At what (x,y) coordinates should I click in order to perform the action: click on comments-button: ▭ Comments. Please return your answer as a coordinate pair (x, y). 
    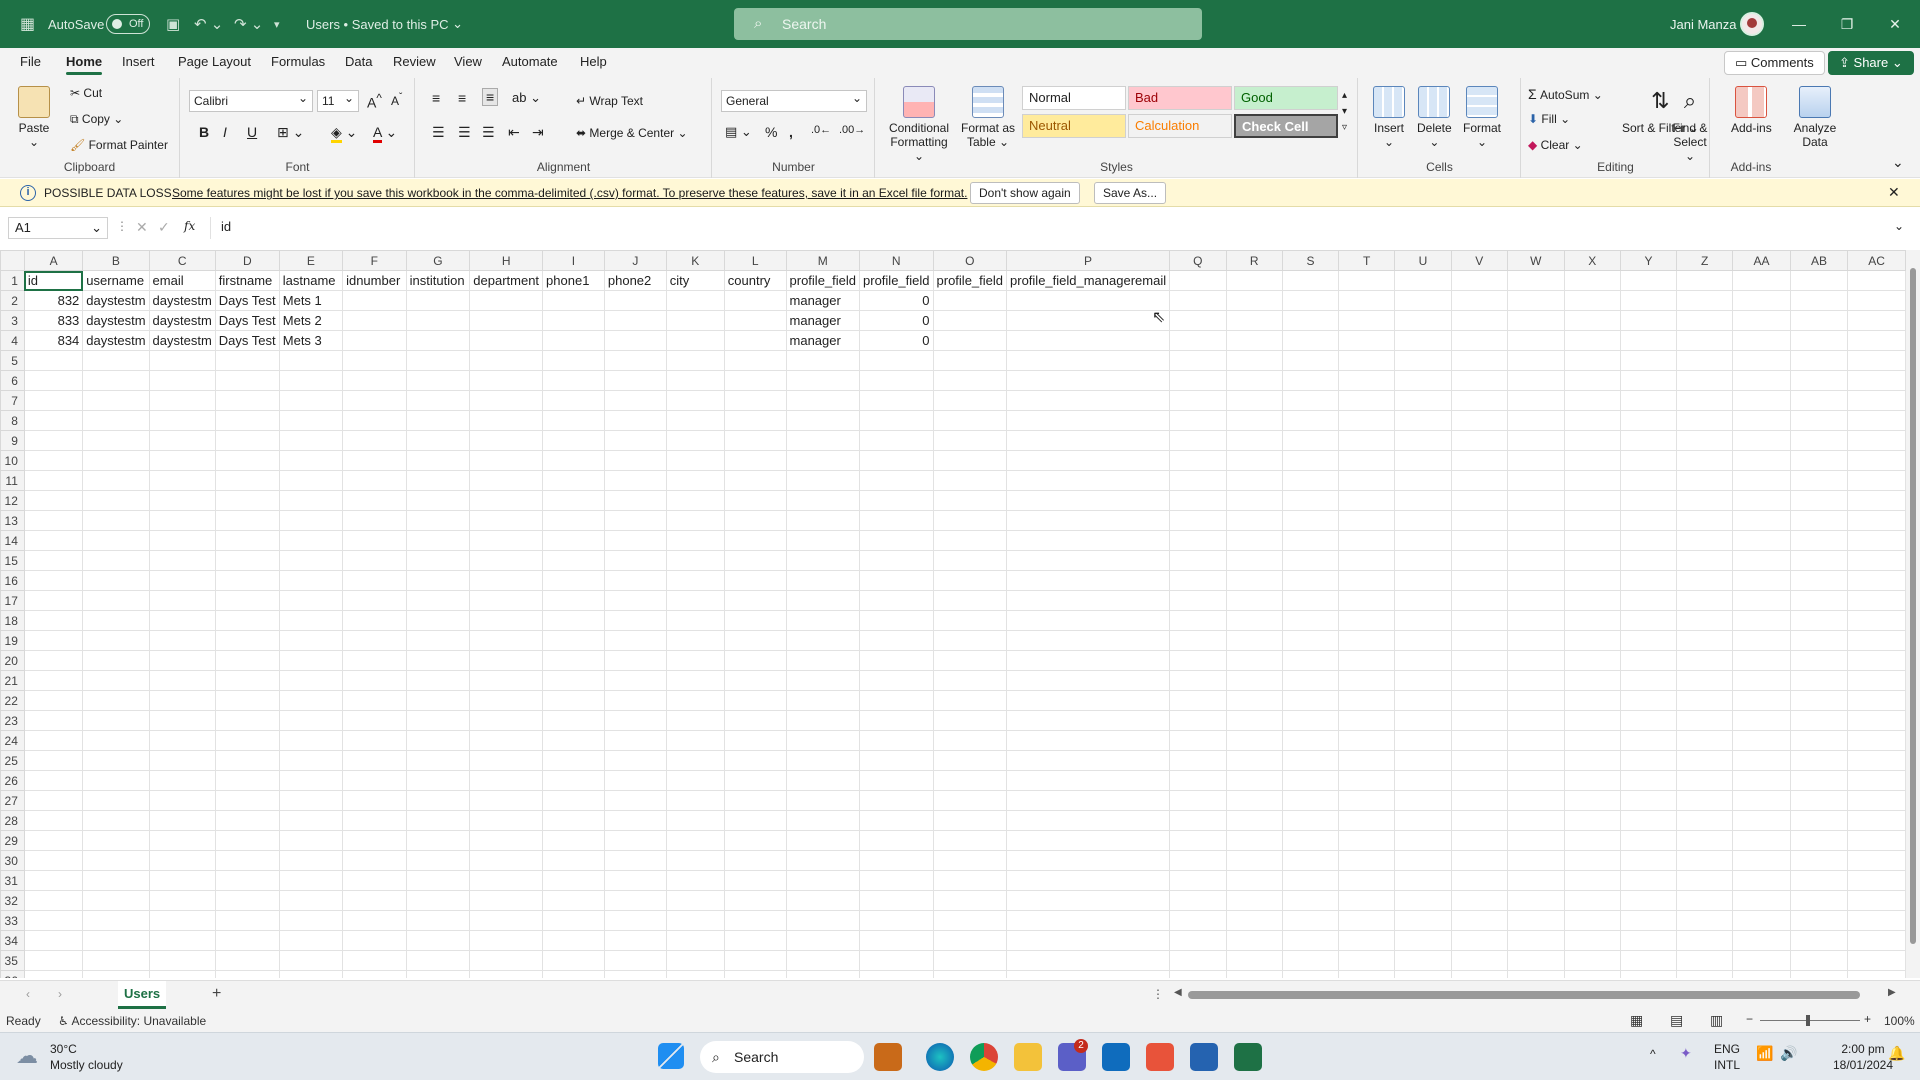
    Looking at the image, I should click on (1774, 63).